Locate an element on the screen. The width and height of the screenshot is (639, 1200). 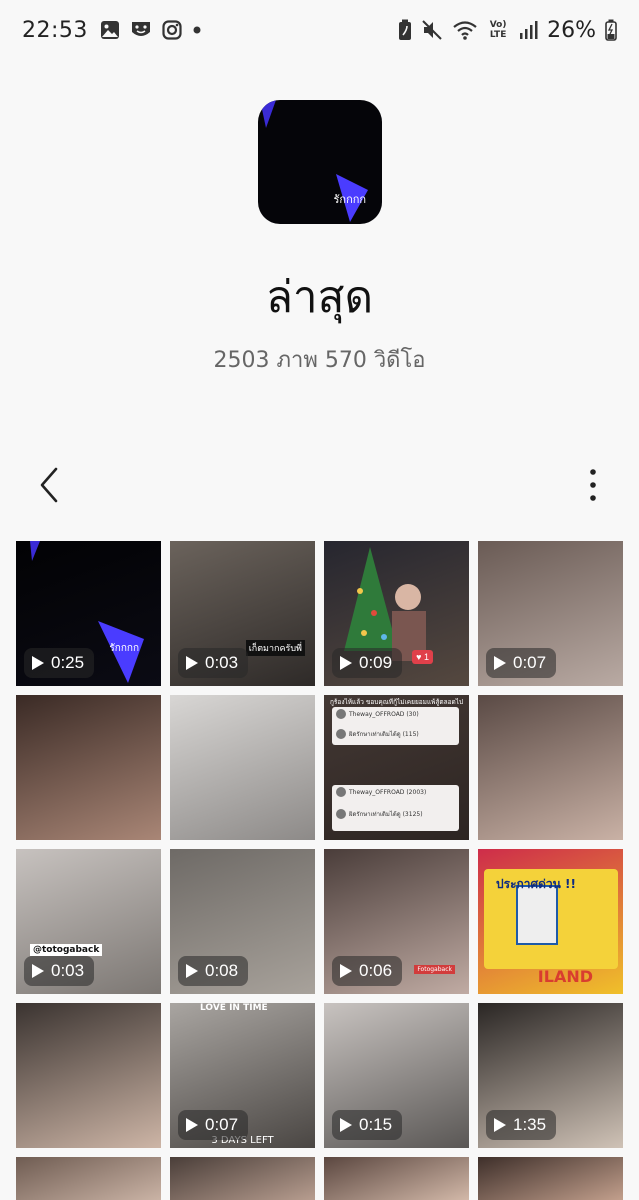
video-duration-badge: 0:09 is located at coordinates (367, 663).